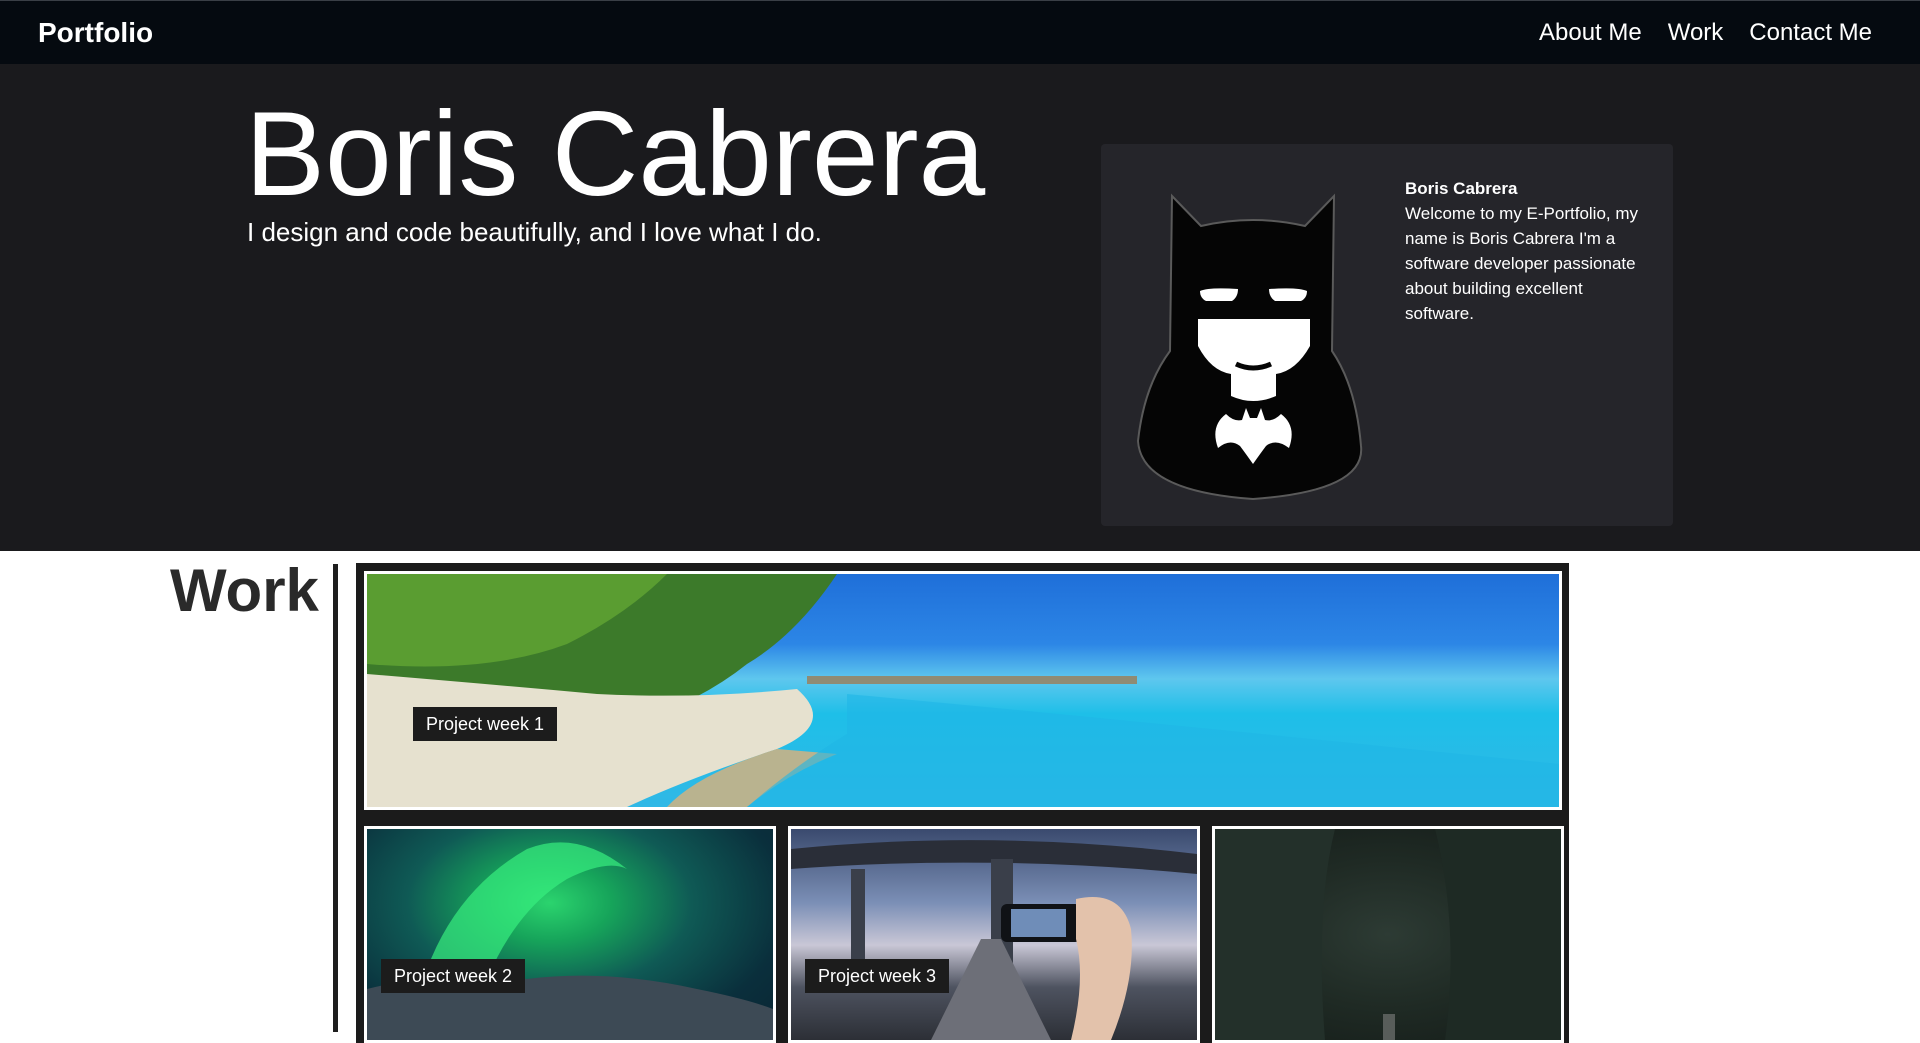 The width and height of the screenshot is (1920, 1043). I want to click on work-title: Work, so click(244, 590).